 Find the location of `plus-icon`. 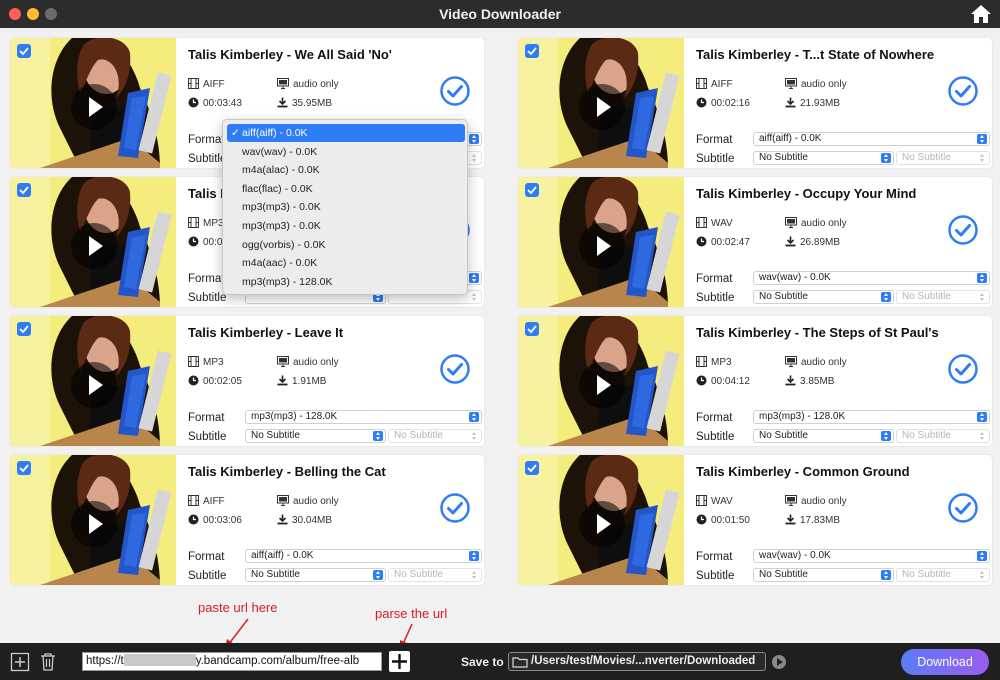

plus-icon is located at coordinates (399, 661).